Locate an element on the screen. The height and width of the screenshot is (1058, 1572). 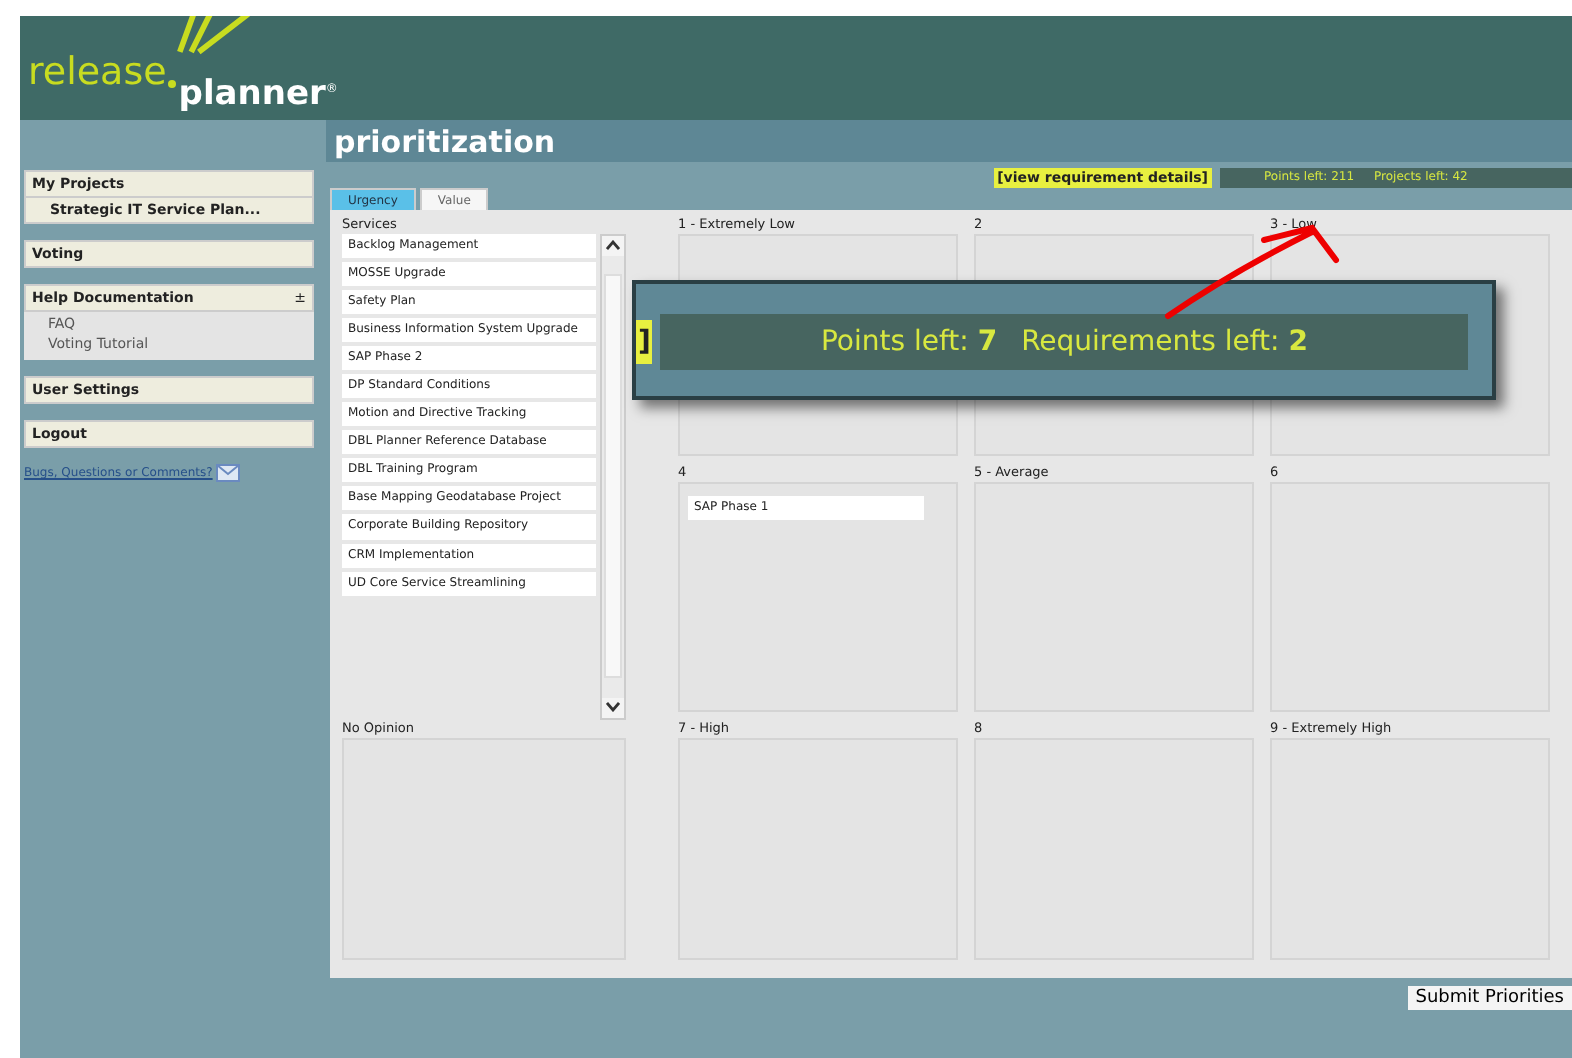
logo-text: planner is located at coordinates (252, 95).